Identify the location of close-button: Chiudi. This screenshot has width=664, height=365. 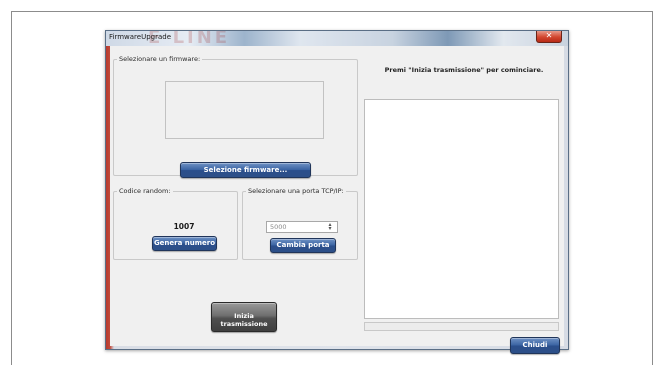
(535, 345).